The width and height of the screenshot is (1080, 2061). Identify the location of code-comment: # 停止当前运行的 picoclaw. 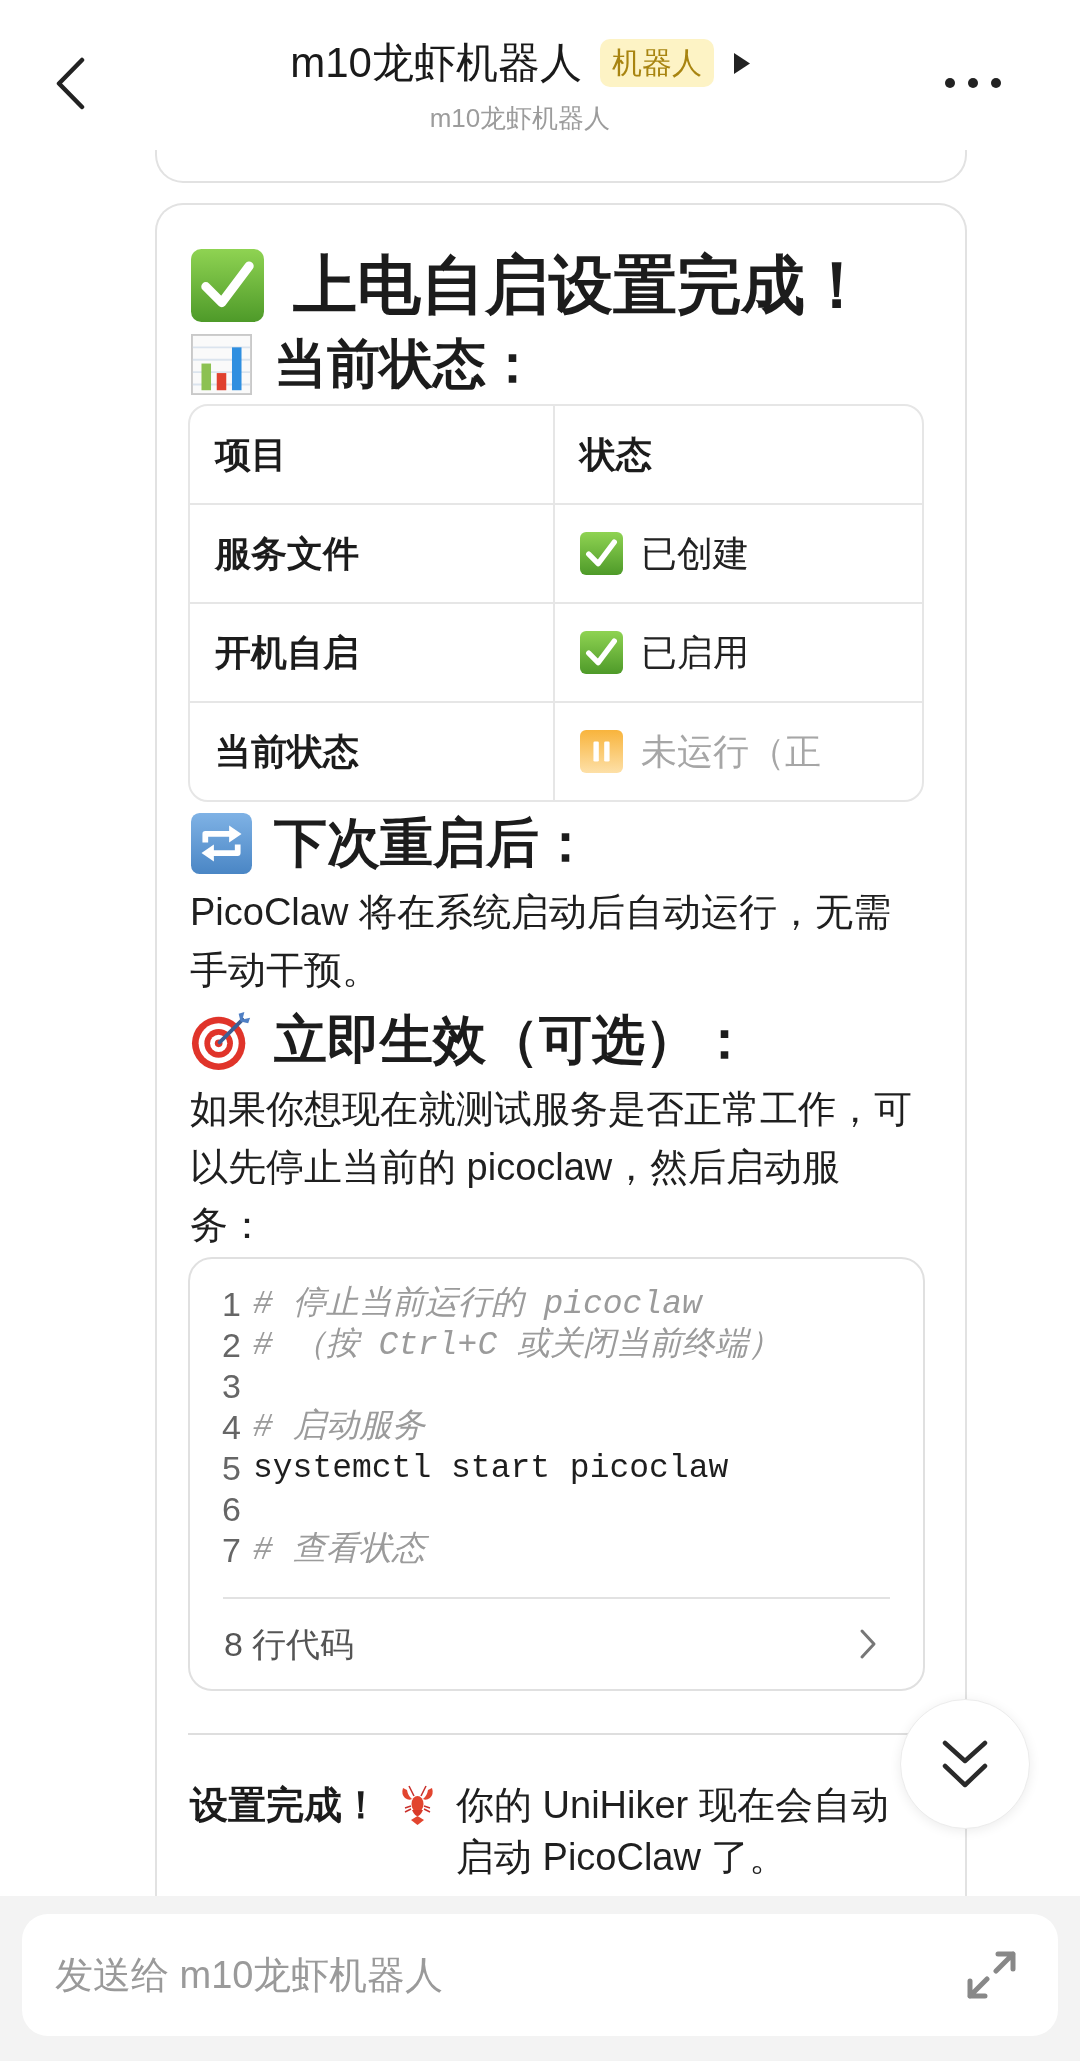
(477, 1305).